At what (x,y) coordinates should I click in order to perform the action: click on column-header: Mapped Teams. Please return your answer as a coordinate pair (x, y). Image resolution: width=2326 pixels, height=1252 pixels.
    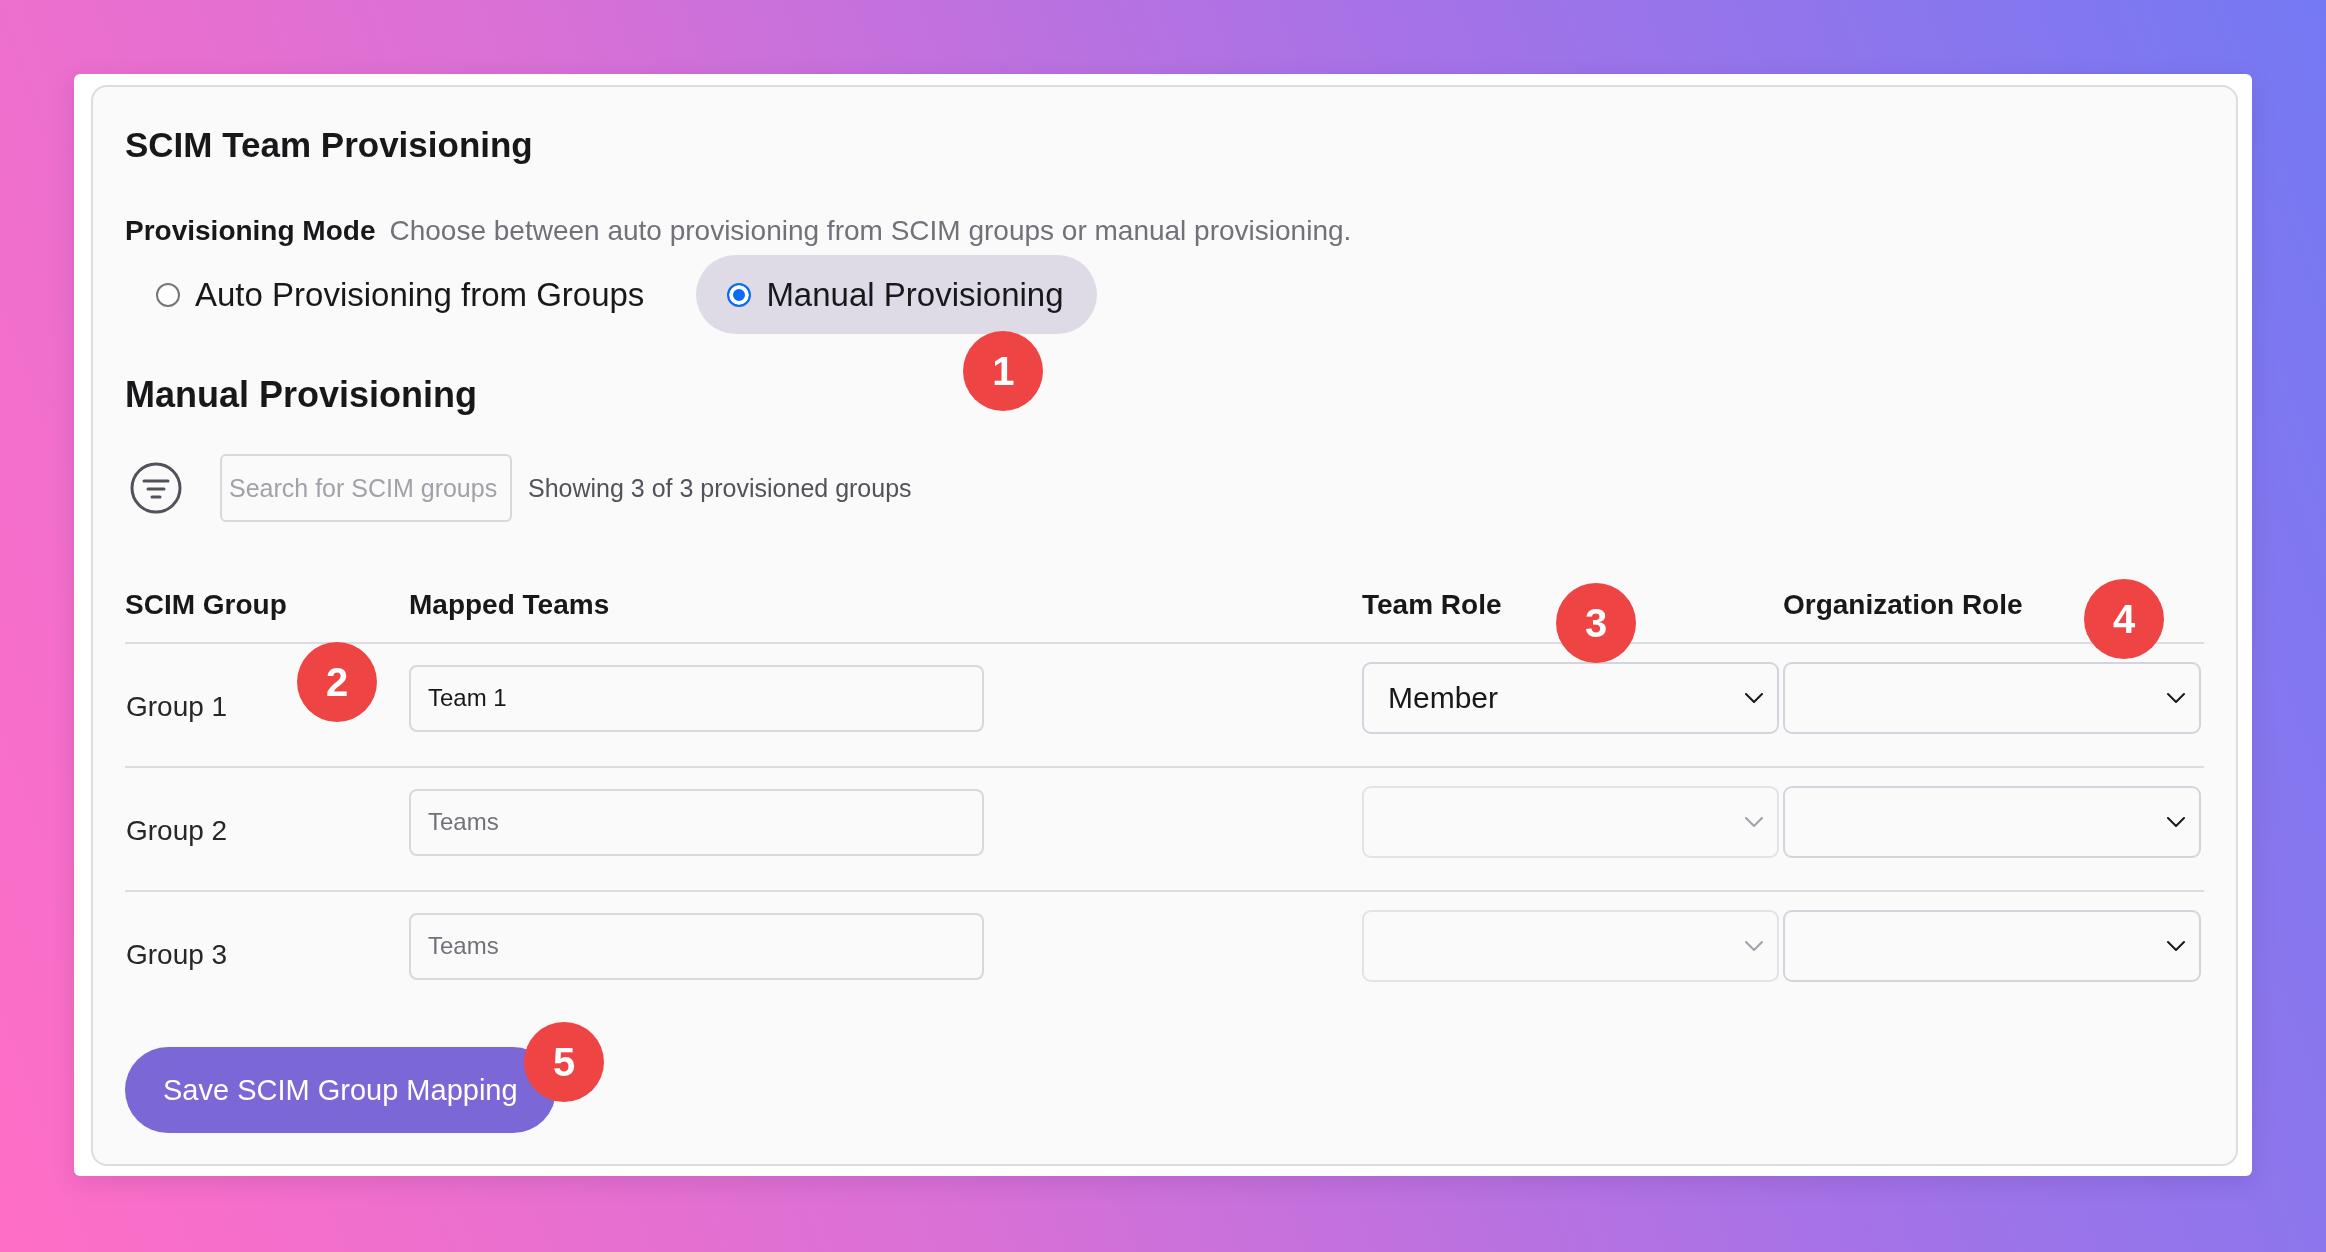
    Looking at the image, I should click on (509, 605).